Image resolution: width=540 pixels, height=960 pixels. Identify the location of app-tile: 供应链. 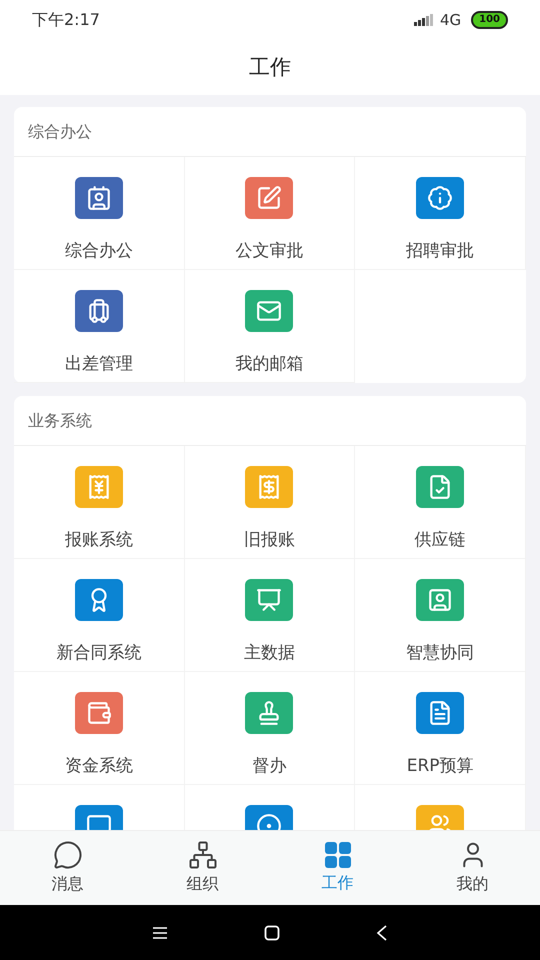
(440, 502).